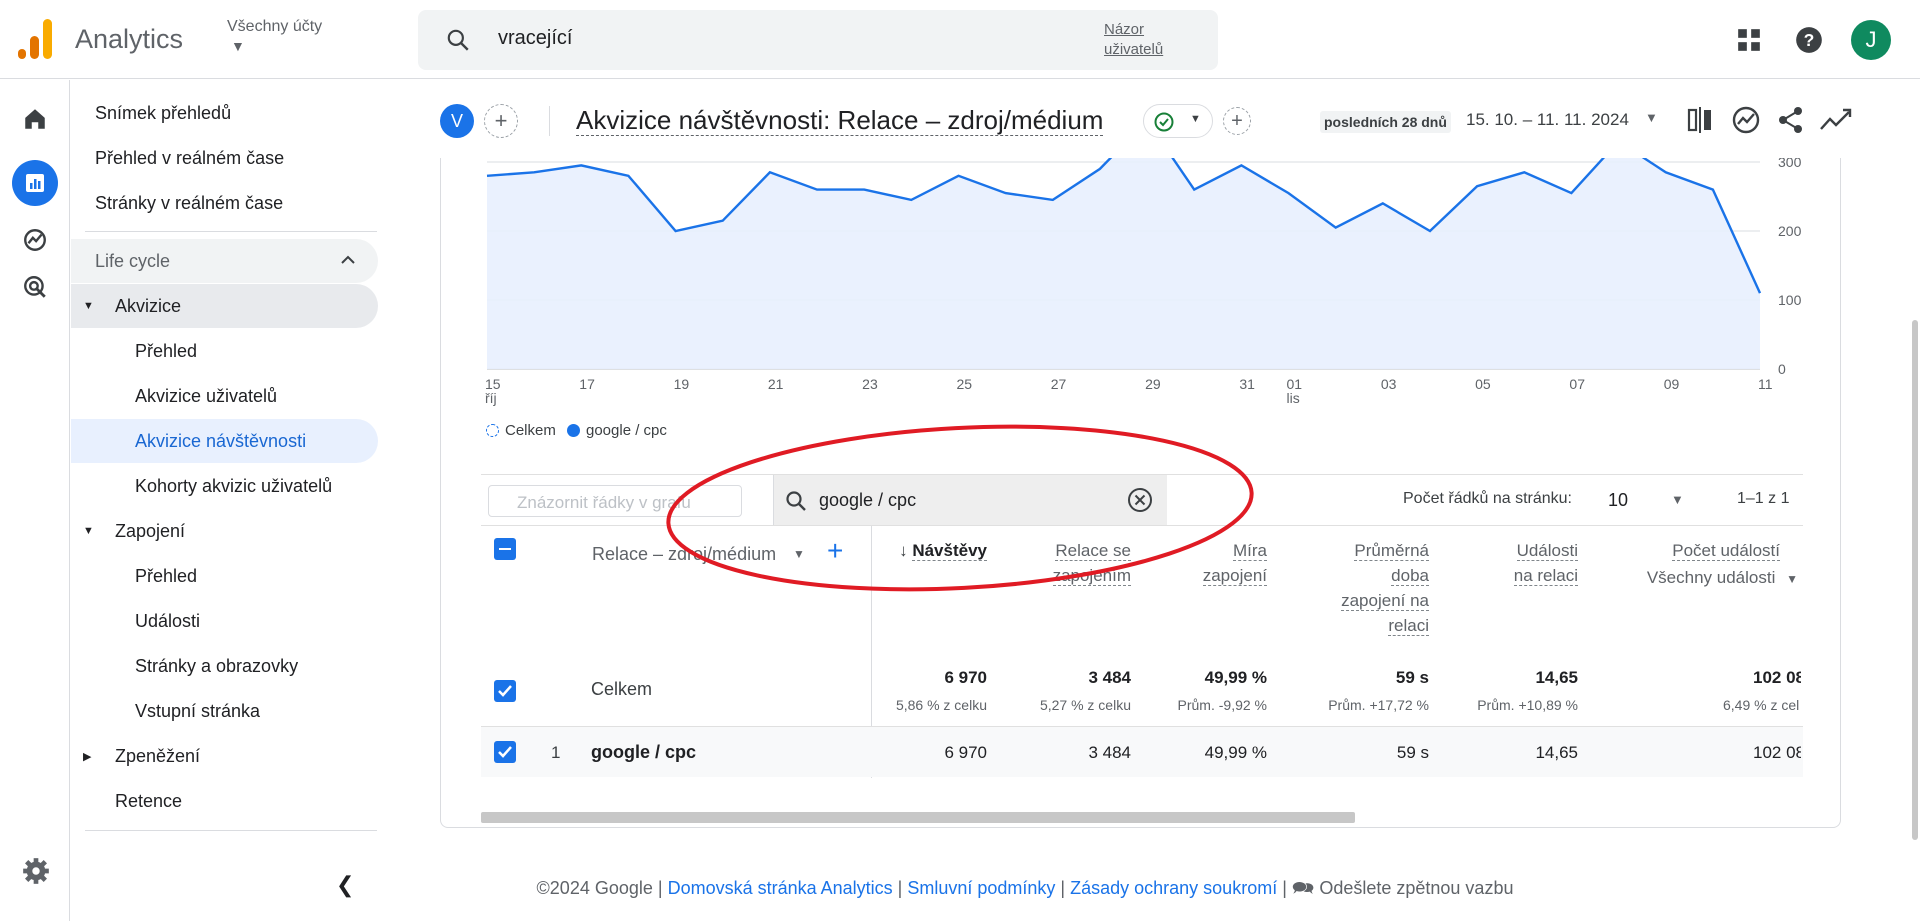  Describe the element at coordinates (274, 27) in the screenshot. I see `account-selector-label: Všechny účty` at that location.